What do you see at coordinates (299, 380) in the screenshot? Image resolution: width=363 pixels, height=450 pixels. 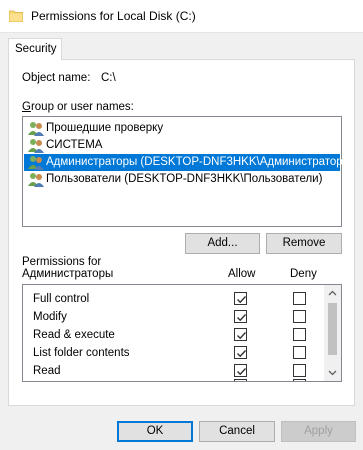 I see `deny-checkbox-partial` at bounding box center [299, 380].